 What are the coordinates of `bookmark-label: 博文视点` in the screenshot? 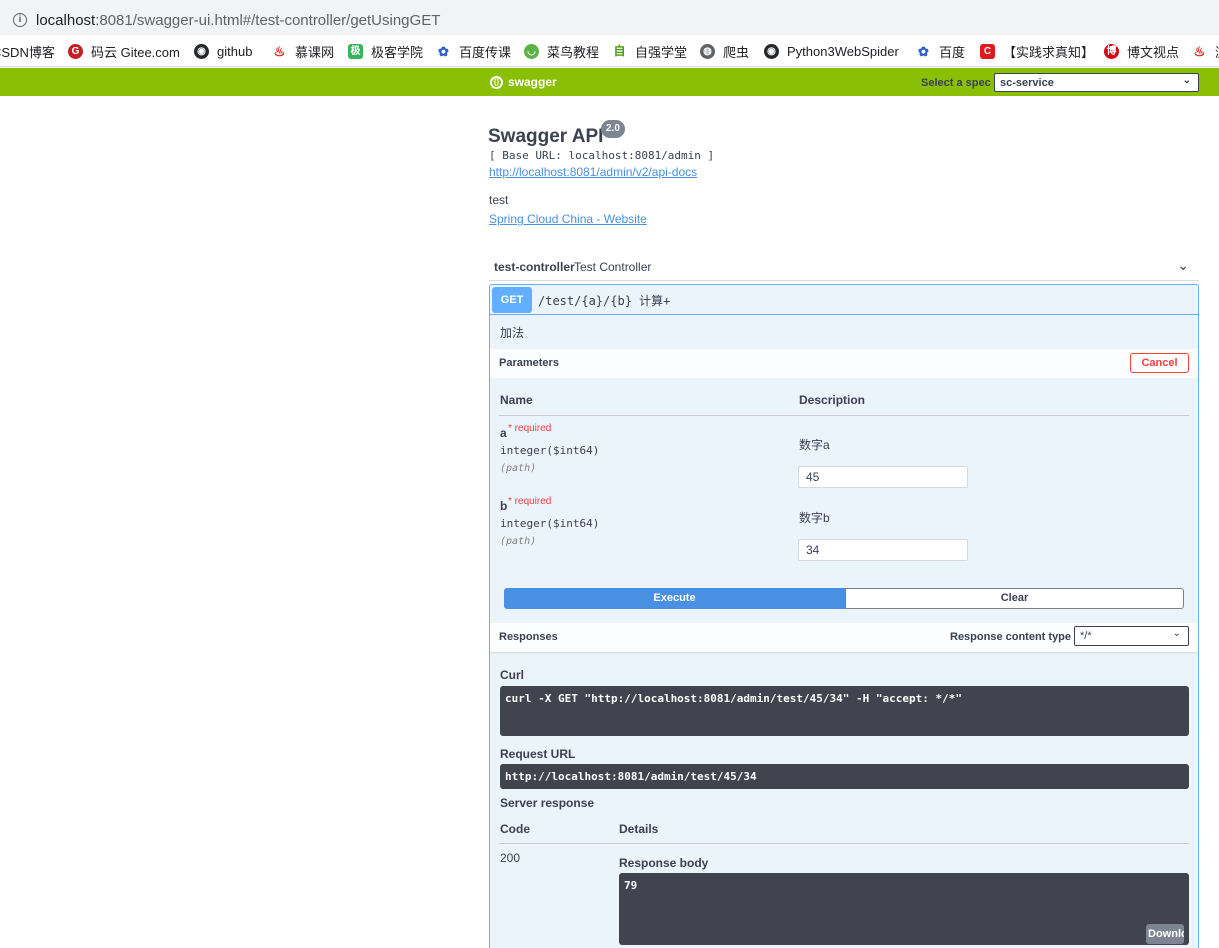 It's located at (1153, 52).